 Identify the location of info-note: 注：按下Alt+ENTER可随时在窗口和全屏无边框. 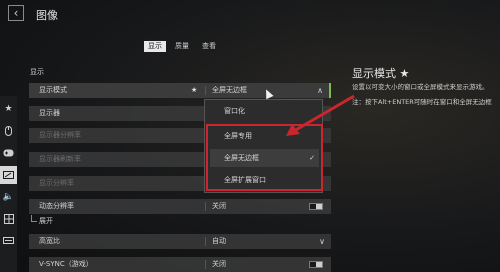
(422, 102).